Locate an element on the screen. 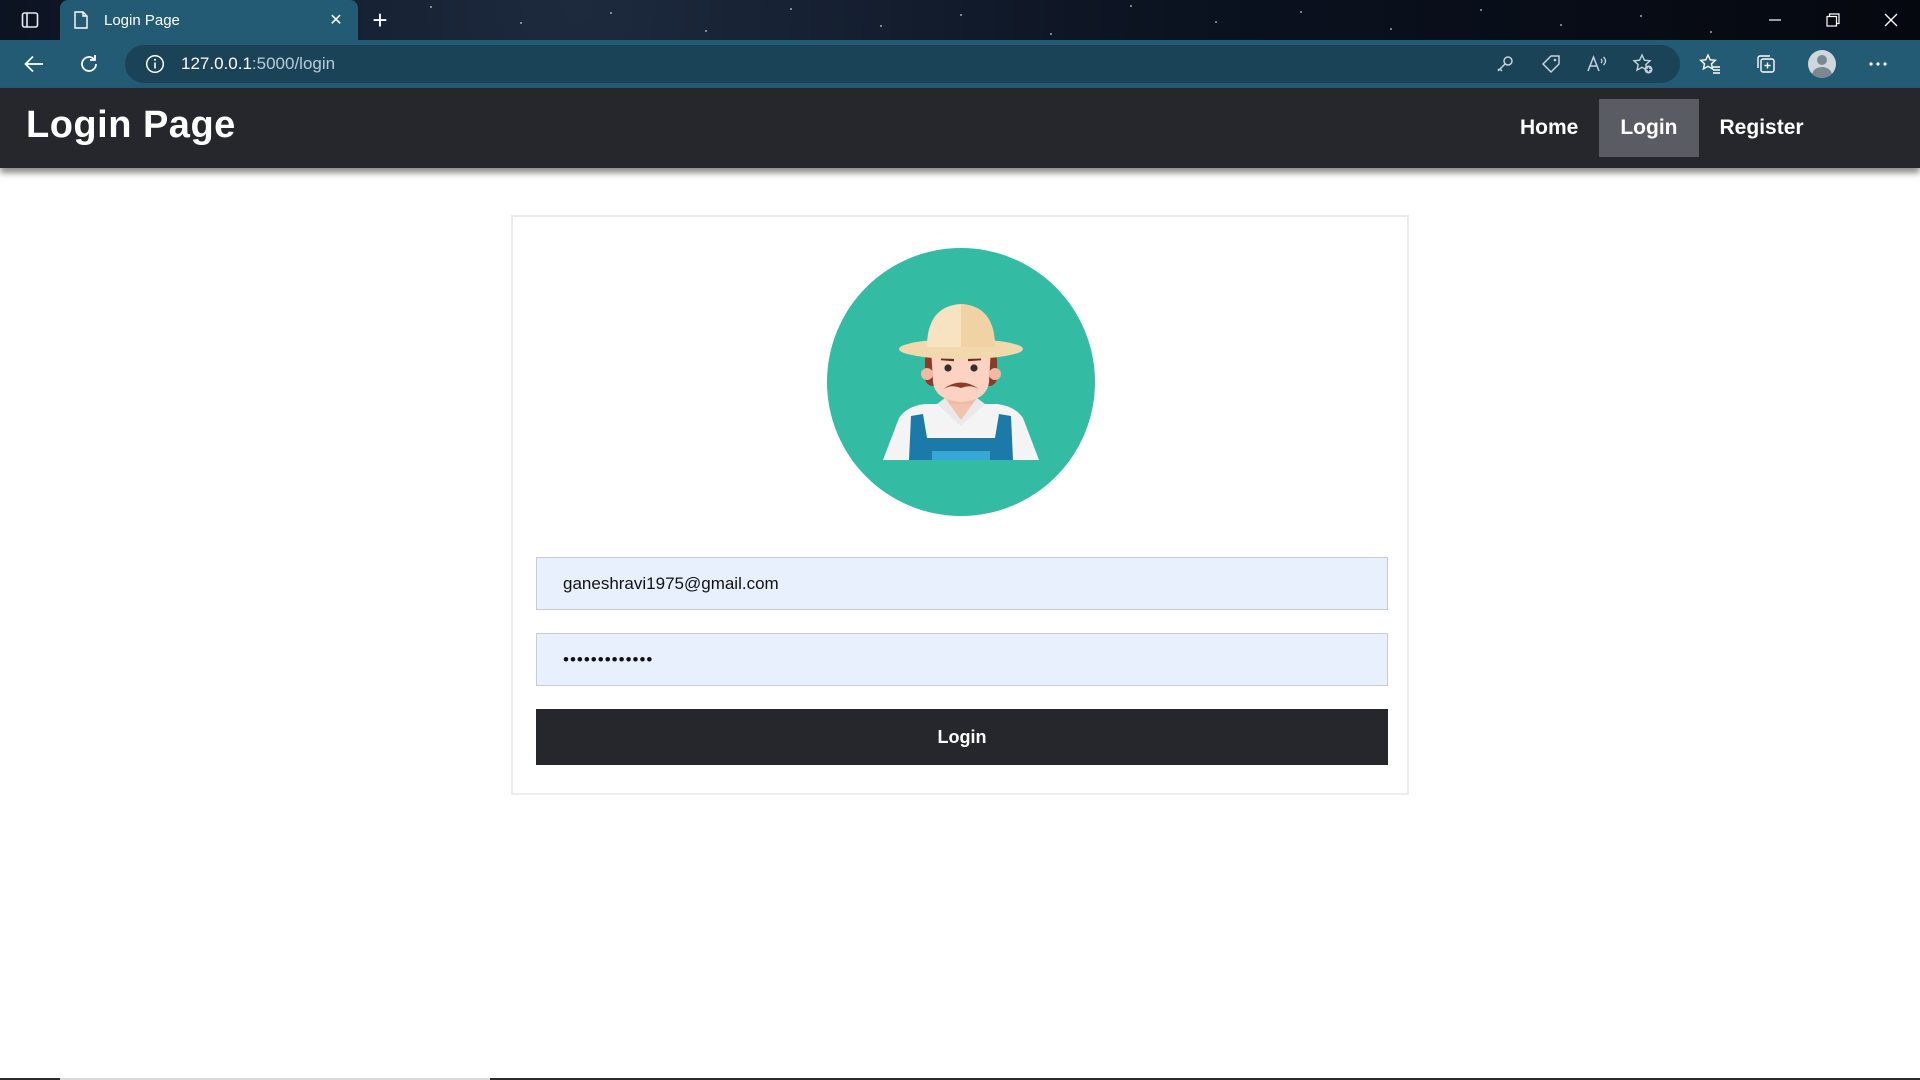  nav-links: Home Login Register is located at coordinates (1662, 128).